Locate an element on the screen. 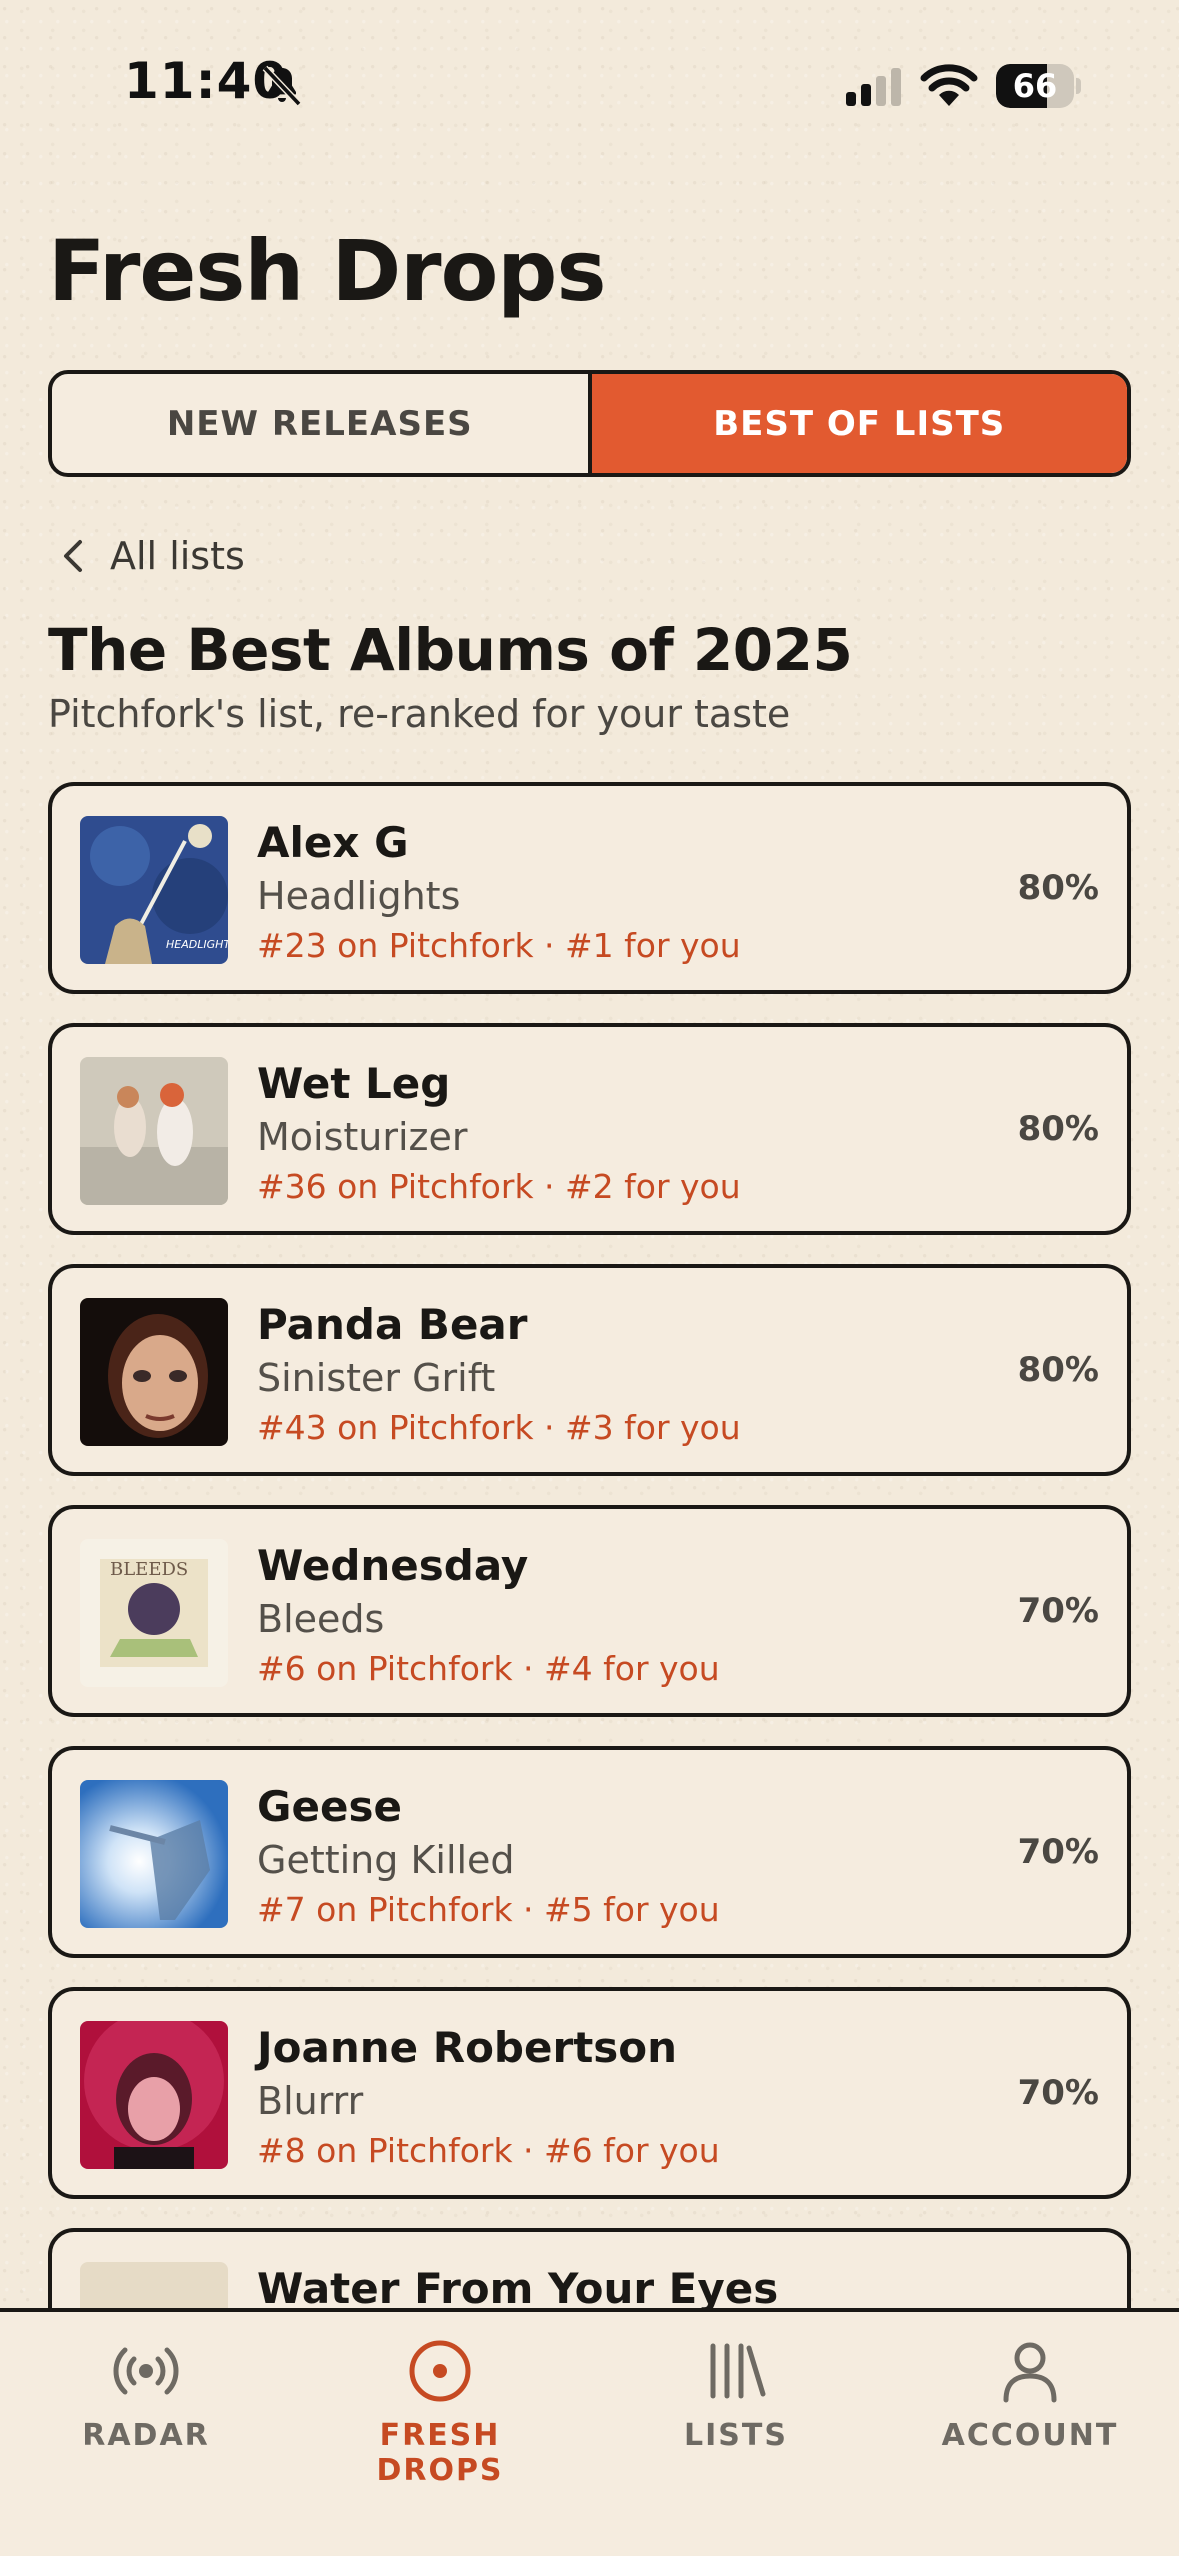 The image size is (1179, 2556). tab-label: ACCOUNT is located at coordinates (1030, 2435).